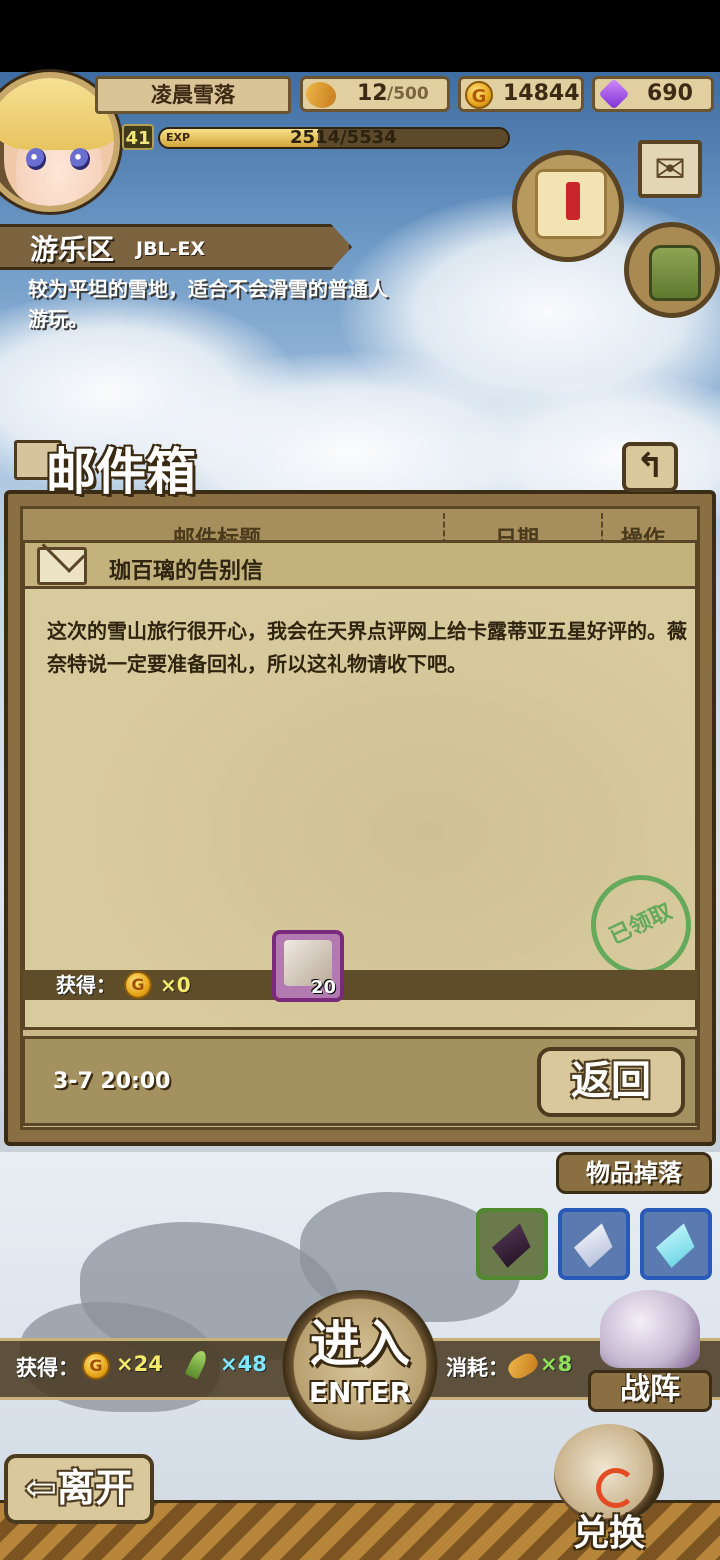 The height and width of the screenshot is (1560, 720). I want to click on letter-date: 3-7 20:00, so click(112, 1081).